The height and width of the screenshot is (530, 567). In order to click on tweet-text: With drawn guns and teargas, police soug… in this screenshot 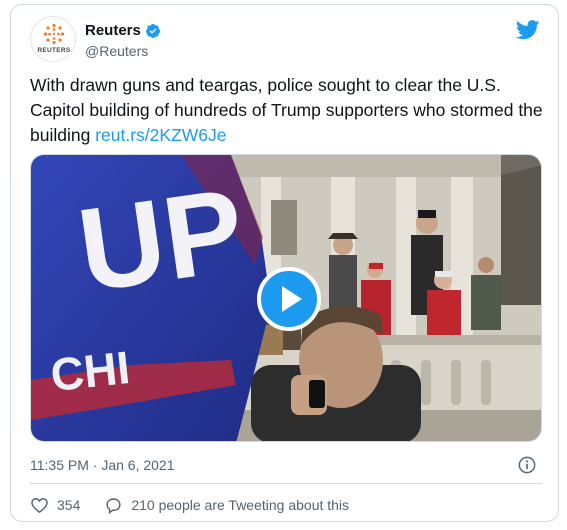, I will do `click(287, 110)`.